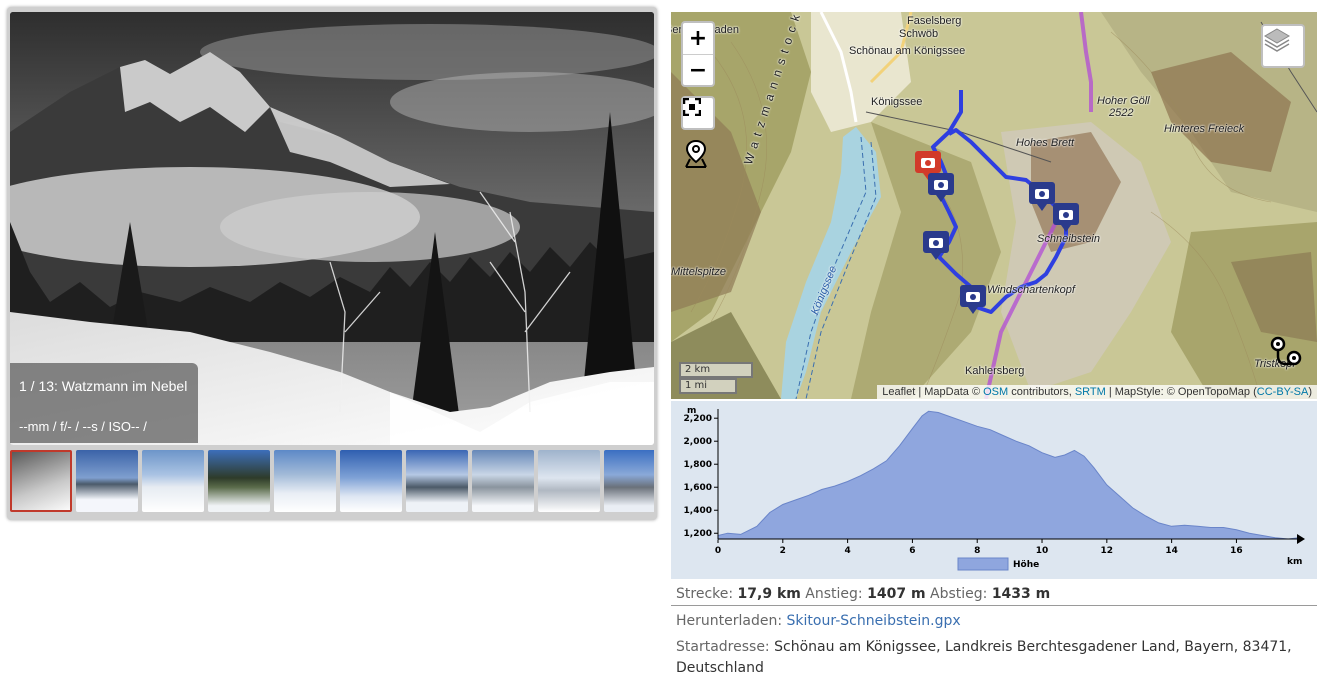 This screenshot has height=687, width=1327. I want to click on x-tick-label: 10, so click(1042, 551).